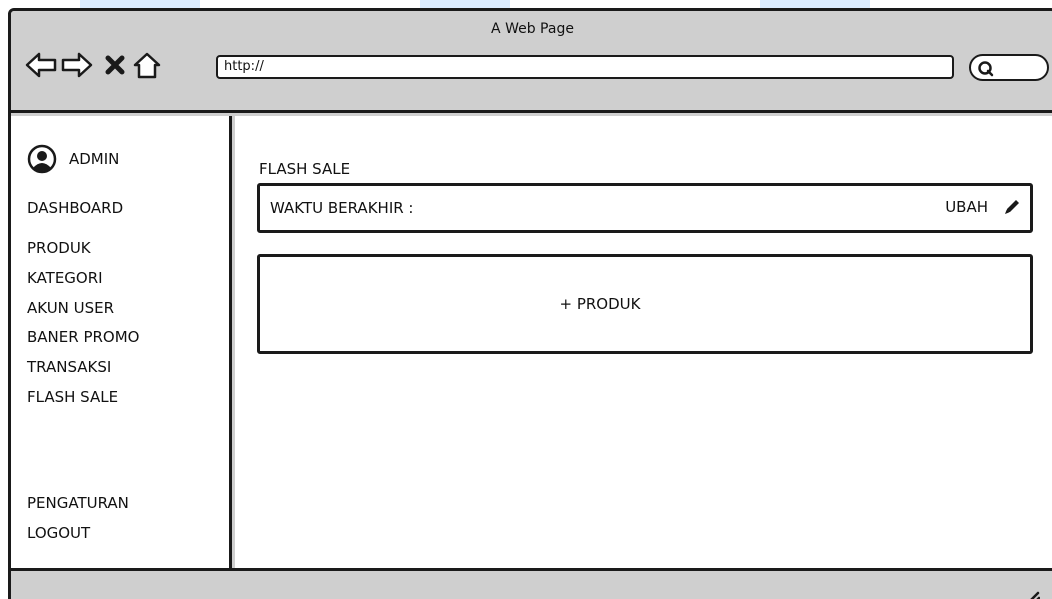  I want to click on sidebar-item-dashboard: DASHBOARD, so click(75, 208).